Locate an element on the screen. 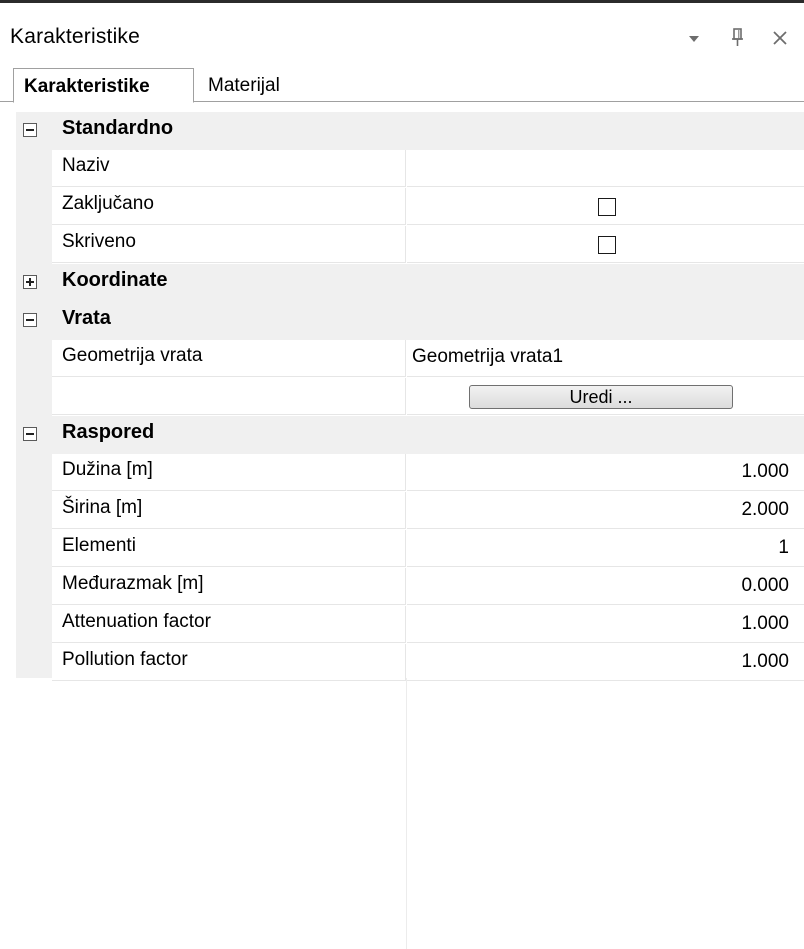  skriveno-checkbox is located at coordinates (607, 245).